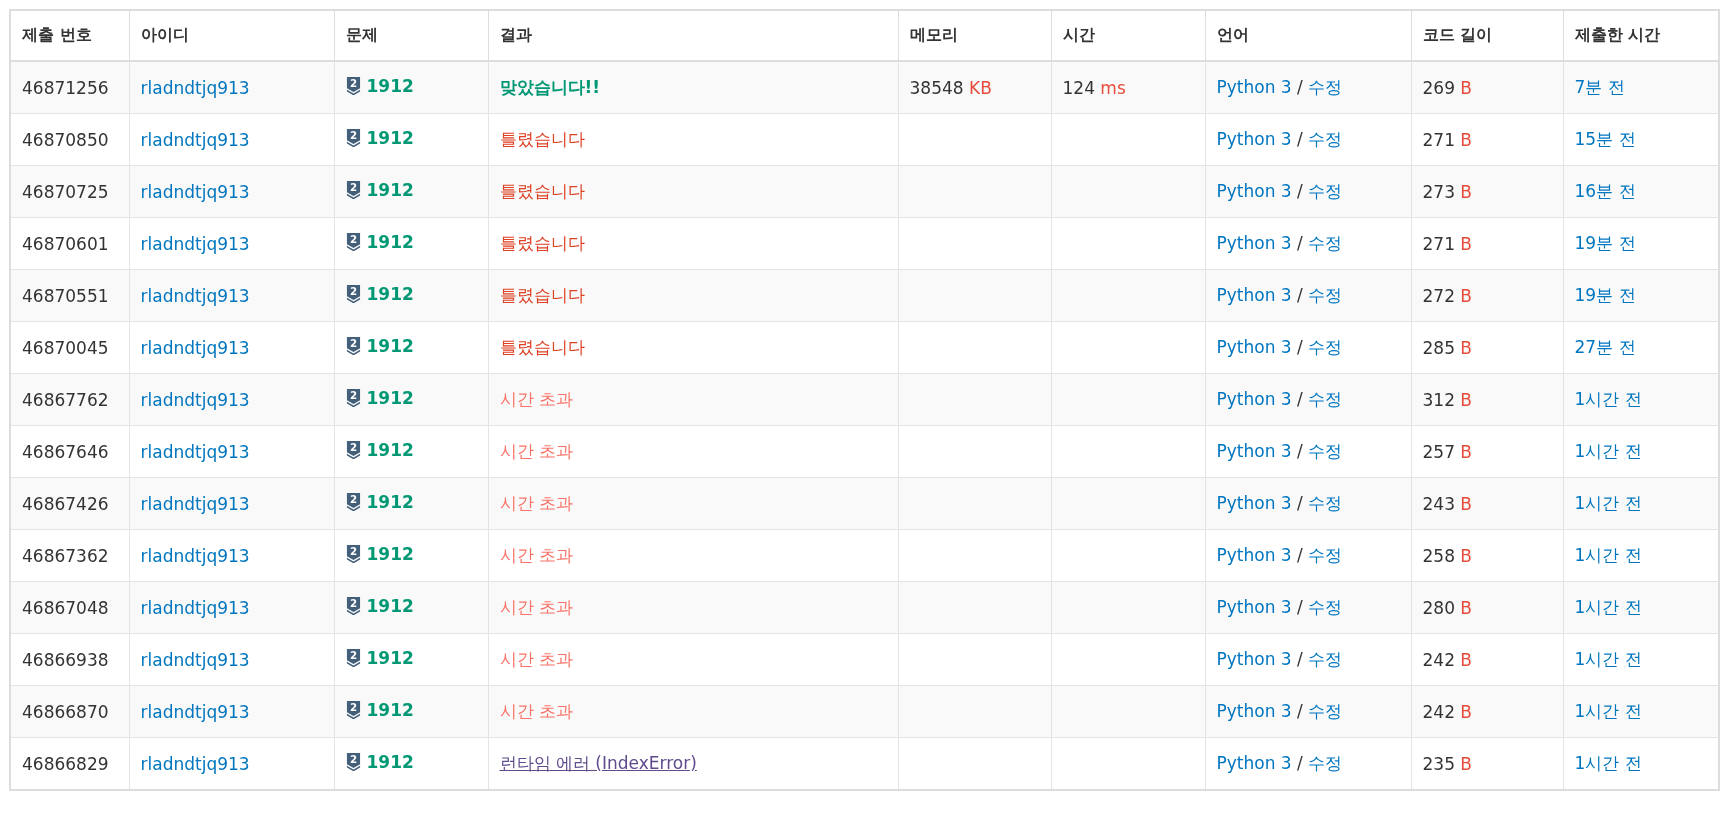  Describe the element at coordinates (1599, 87) in the screenshot. I see `submitted-time-link: 7분 전` at that location.